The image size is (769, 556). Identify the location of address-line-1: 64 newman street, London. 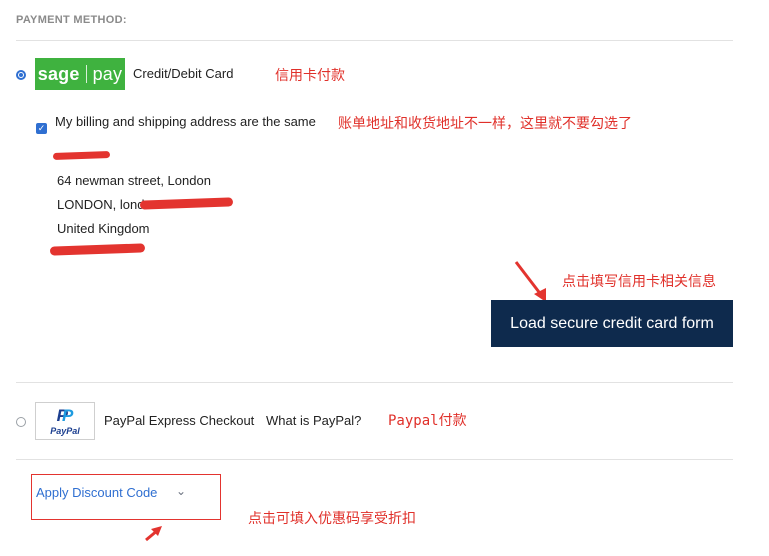
(134, 180).